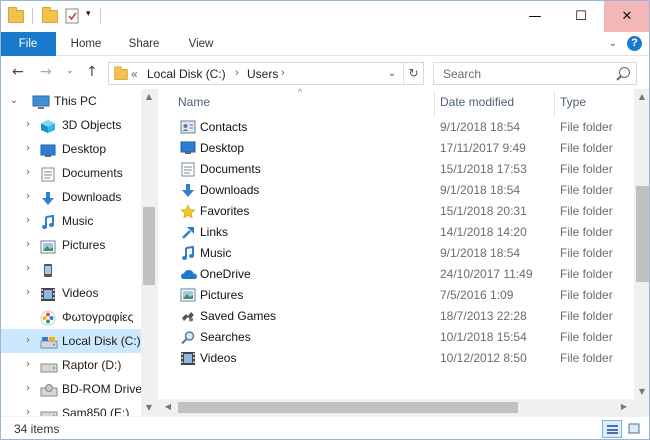 This screenshot has height=440, width=650. I want to click on file-row: OneDrive 24/10/2017 11:49 File folder, so click(404, 274).